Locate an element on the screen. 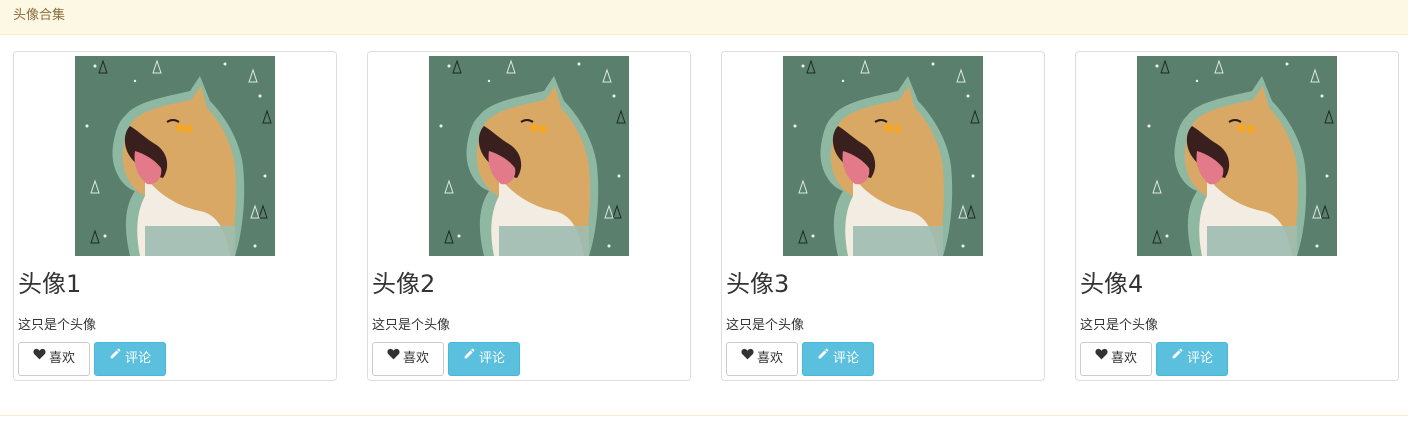 Image resolution: width=1408 pixels, height=427 pixels. card-title: 头像2 is located at coordinates (404, 284).